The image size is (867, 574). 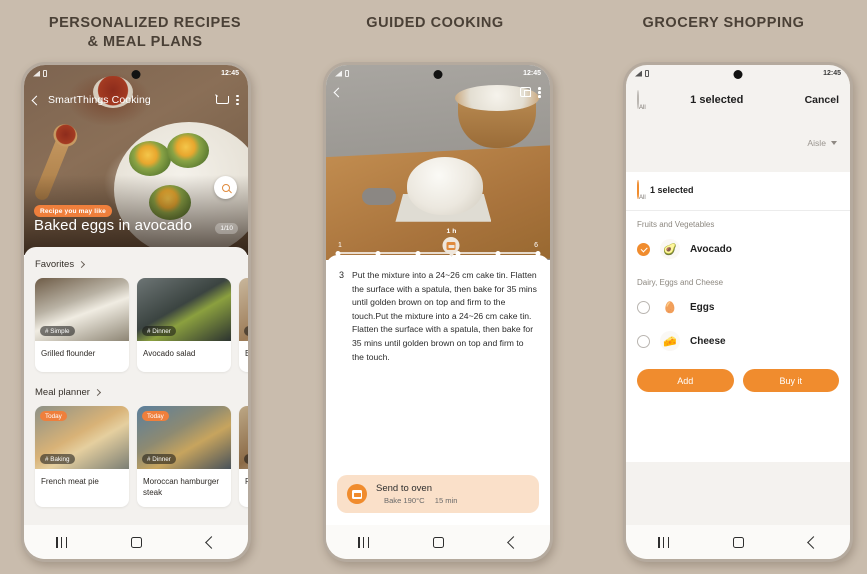 What do you see at coordinates (184, 437) in the screenshot?
I see `recipe-thumbnail: Today # Dinner` at bounding box center [184, 437].